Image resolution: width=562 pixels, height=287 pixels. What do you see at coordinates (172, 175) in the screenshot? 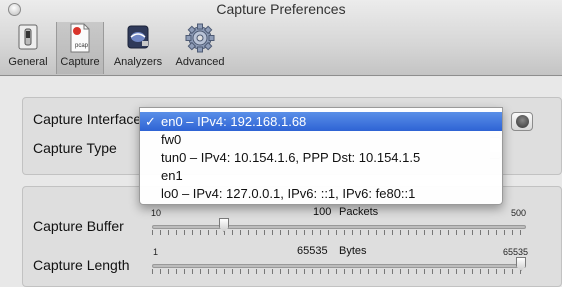
I see `menu-item-label: en1` at bounding box center [172, 175].